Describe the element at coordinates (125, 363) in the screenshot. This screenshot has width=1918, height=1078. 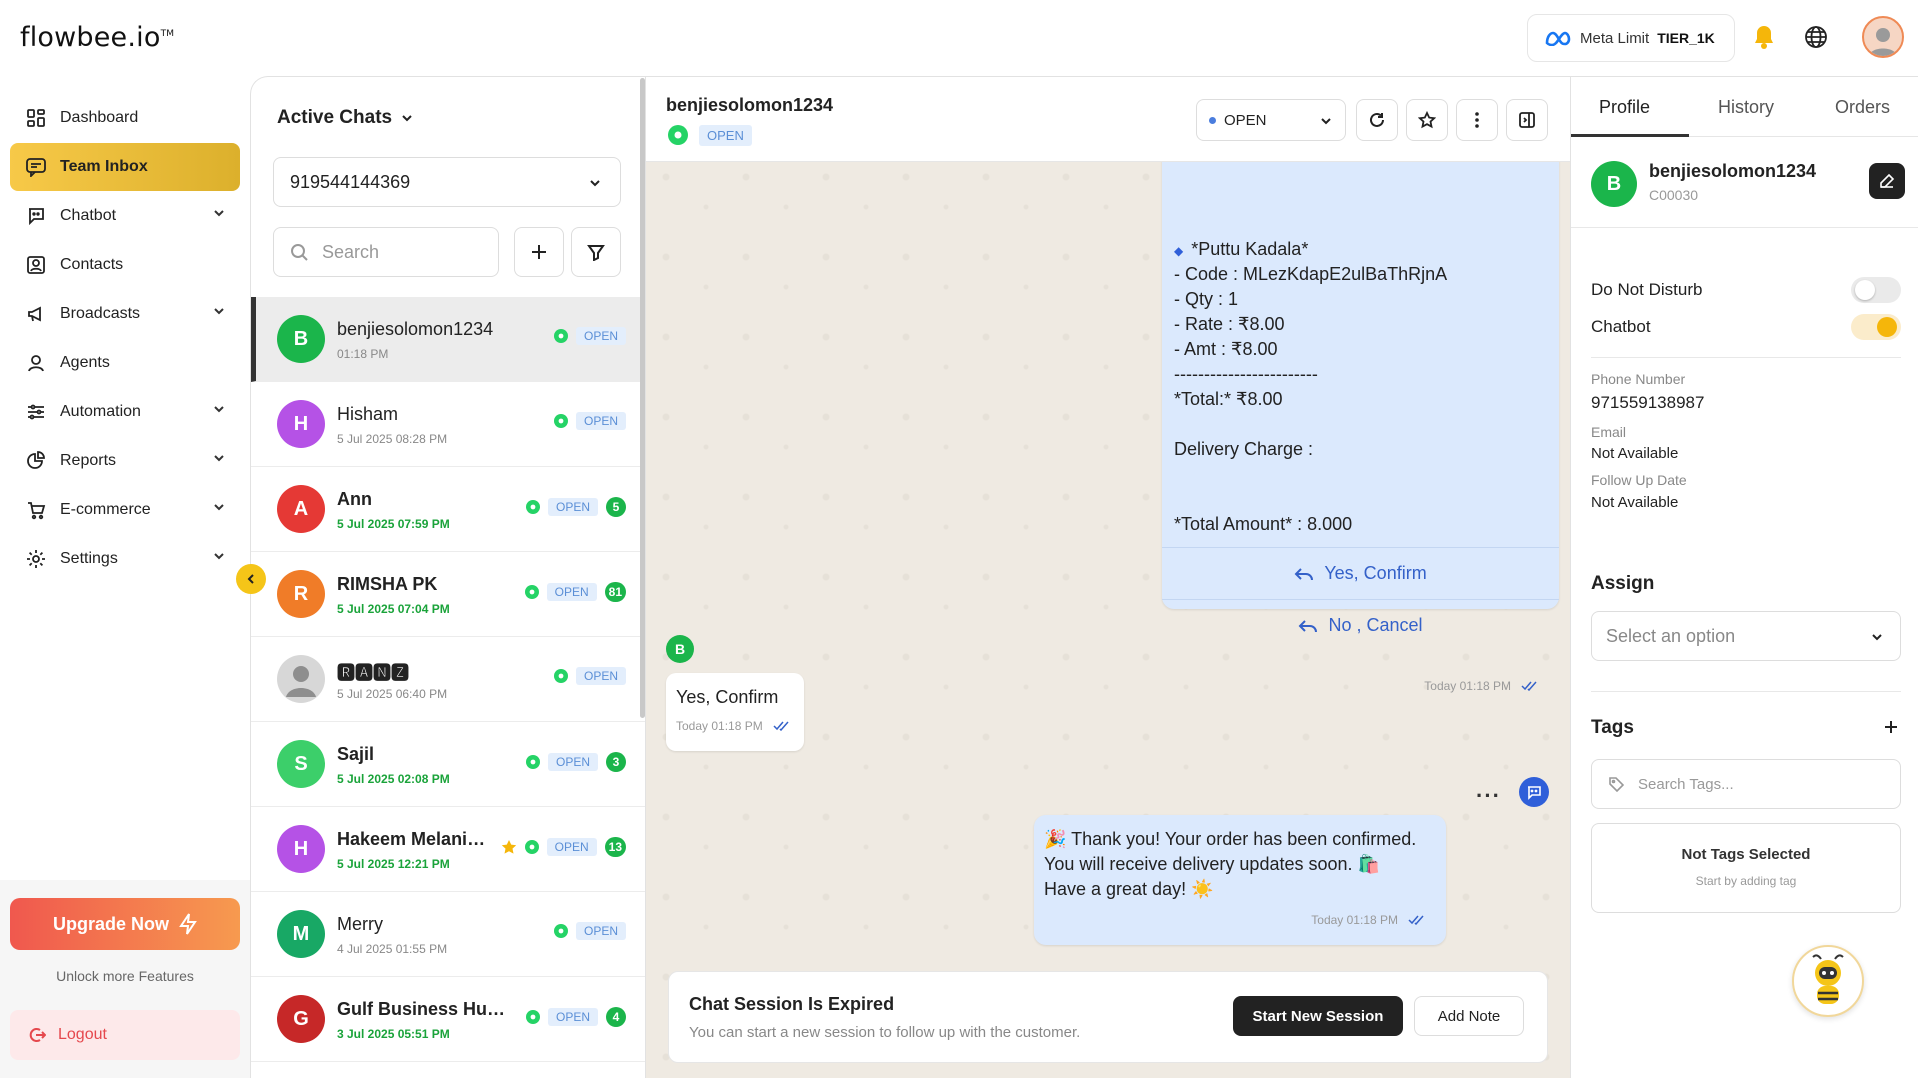
I see `sidebar-item-agents: Agents` at that location.